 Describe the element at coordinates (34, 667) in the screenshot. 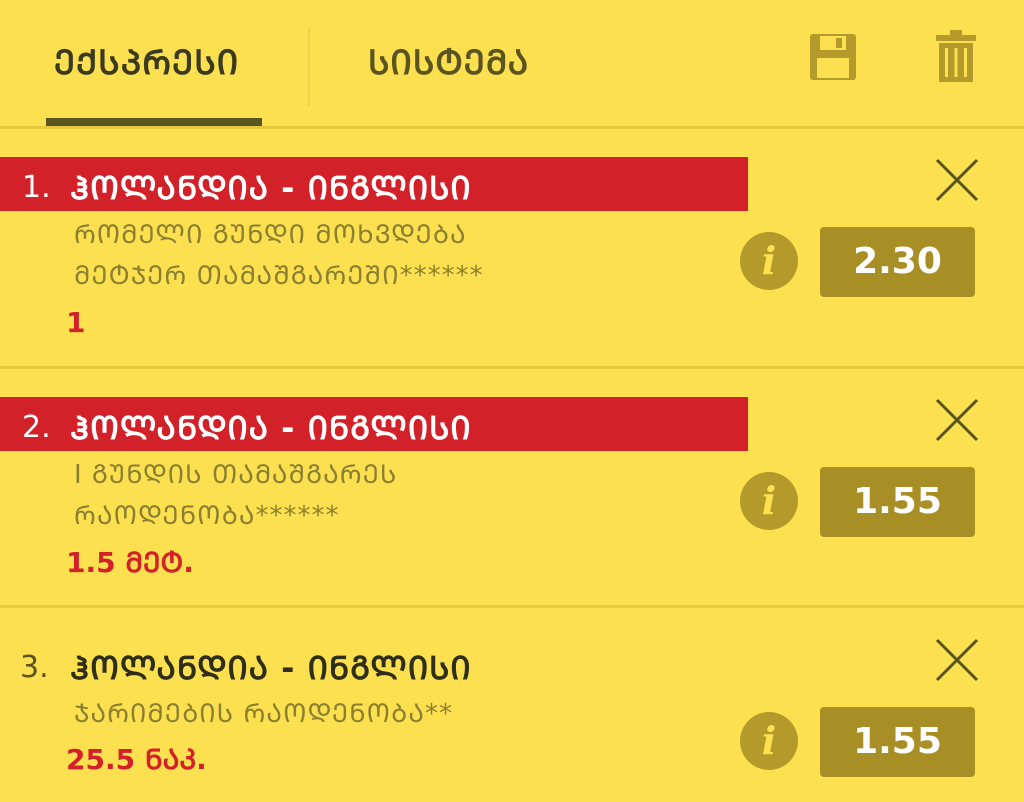

I see `bet-number: 3.` at that location.